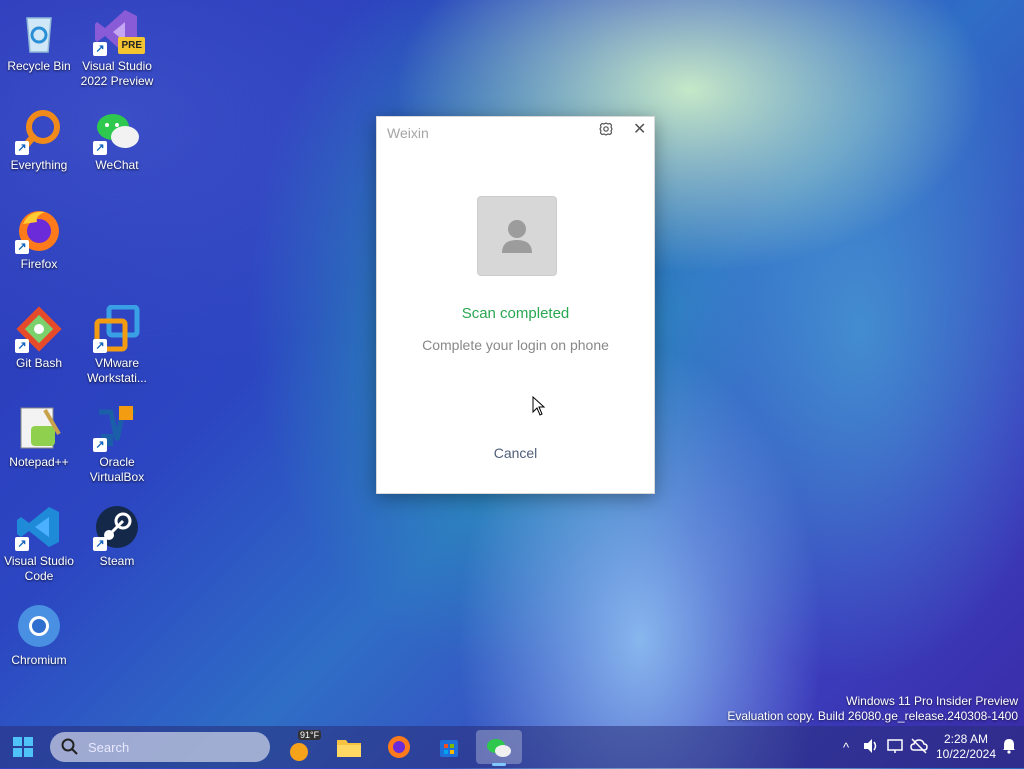 The image size is (1024, 769). Describe the element at coordinates (160, 747) in the screenshot. I see `taskbar-search-input: Search` at that location.